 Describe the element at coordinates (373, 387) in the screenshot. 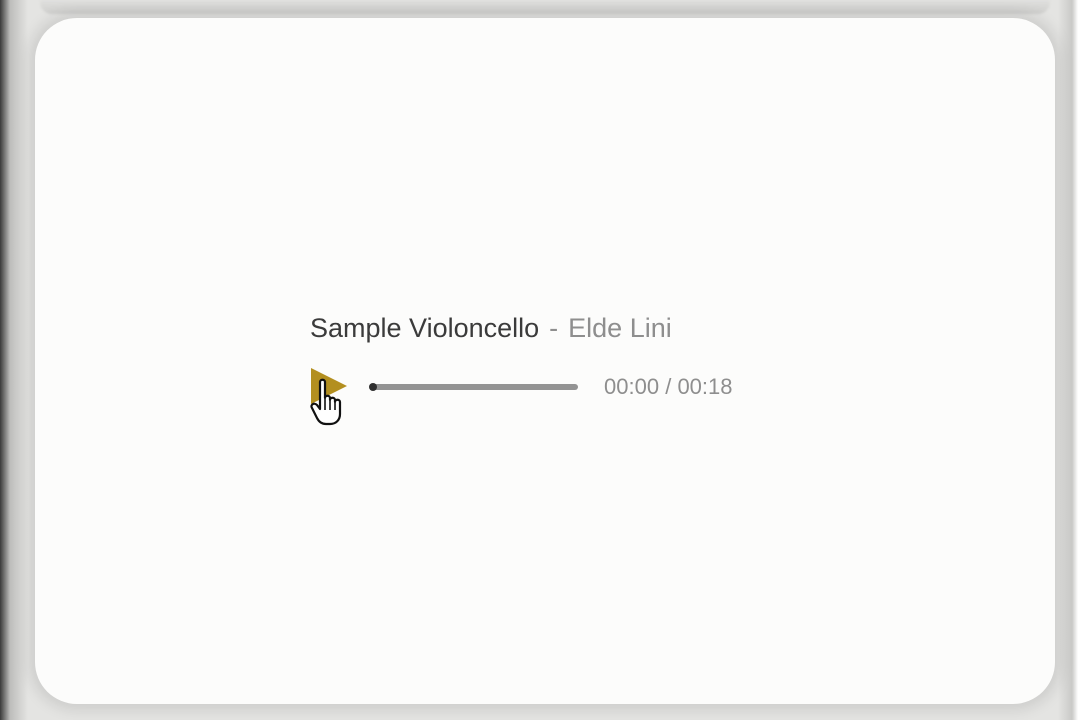

I see `progress-handle` at that location.